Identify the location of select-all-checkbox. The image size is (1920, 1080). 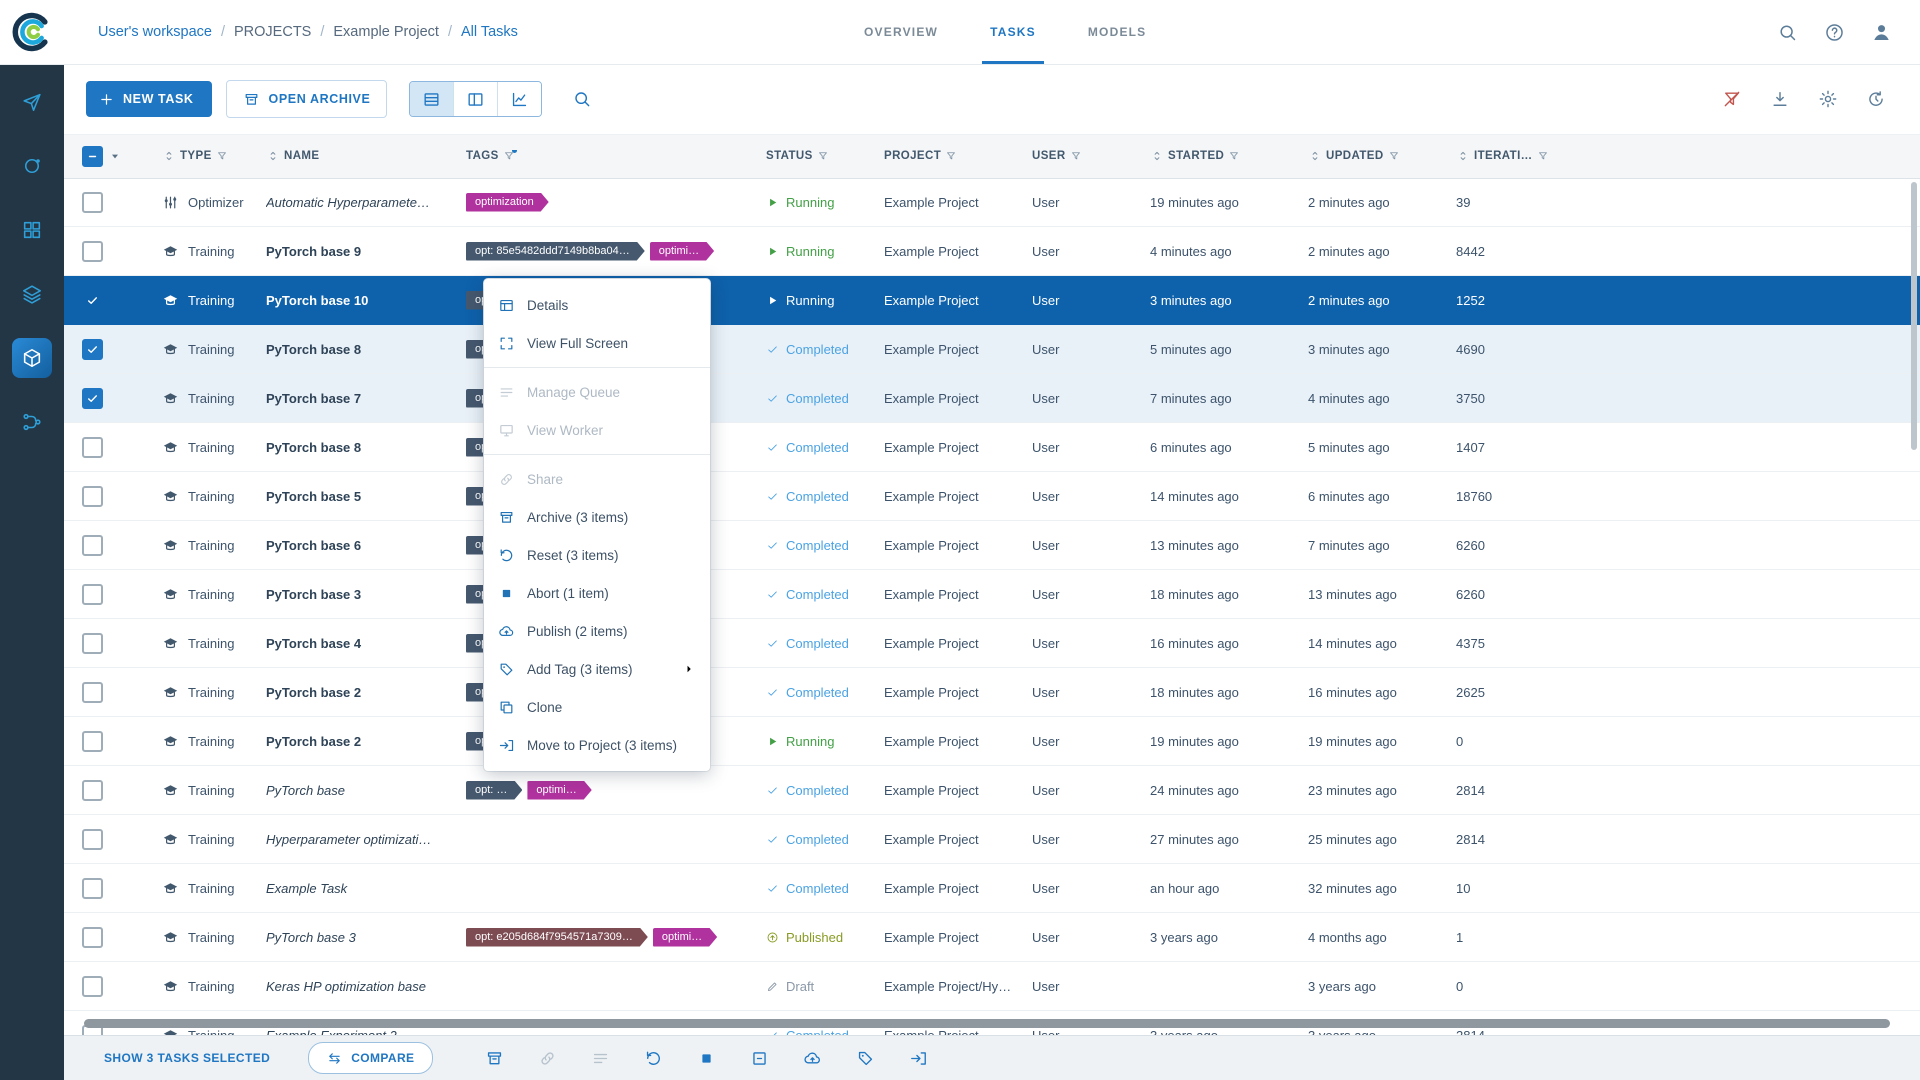
(92, 156).